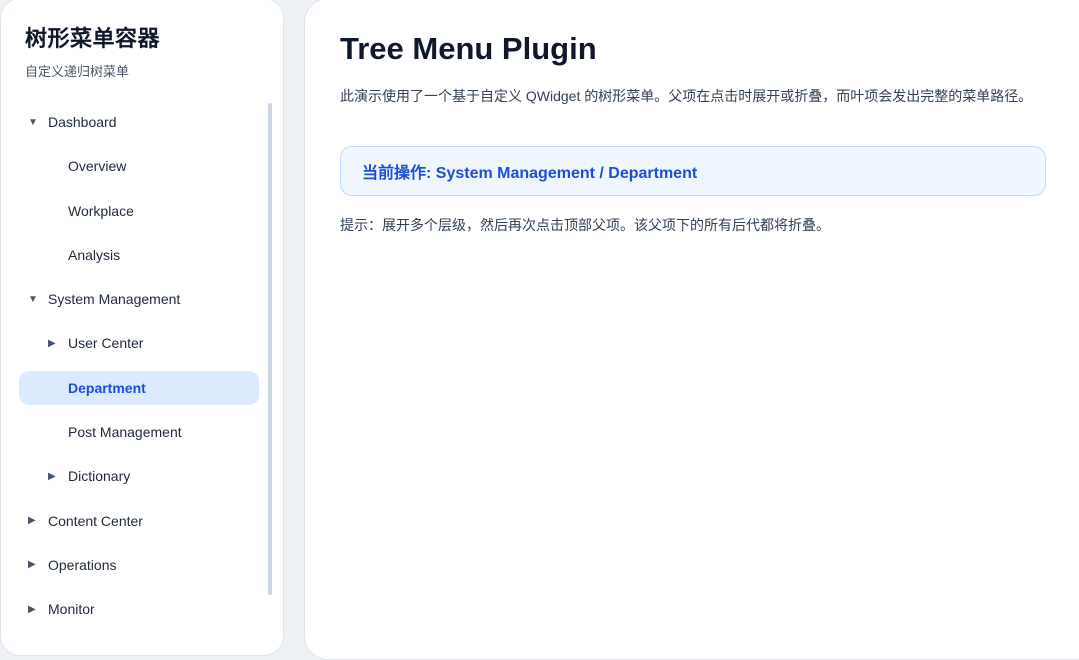 The width and height of the screenshot is (1079, 660). I want to click on tree-item-department: Department, so click(139, 387).